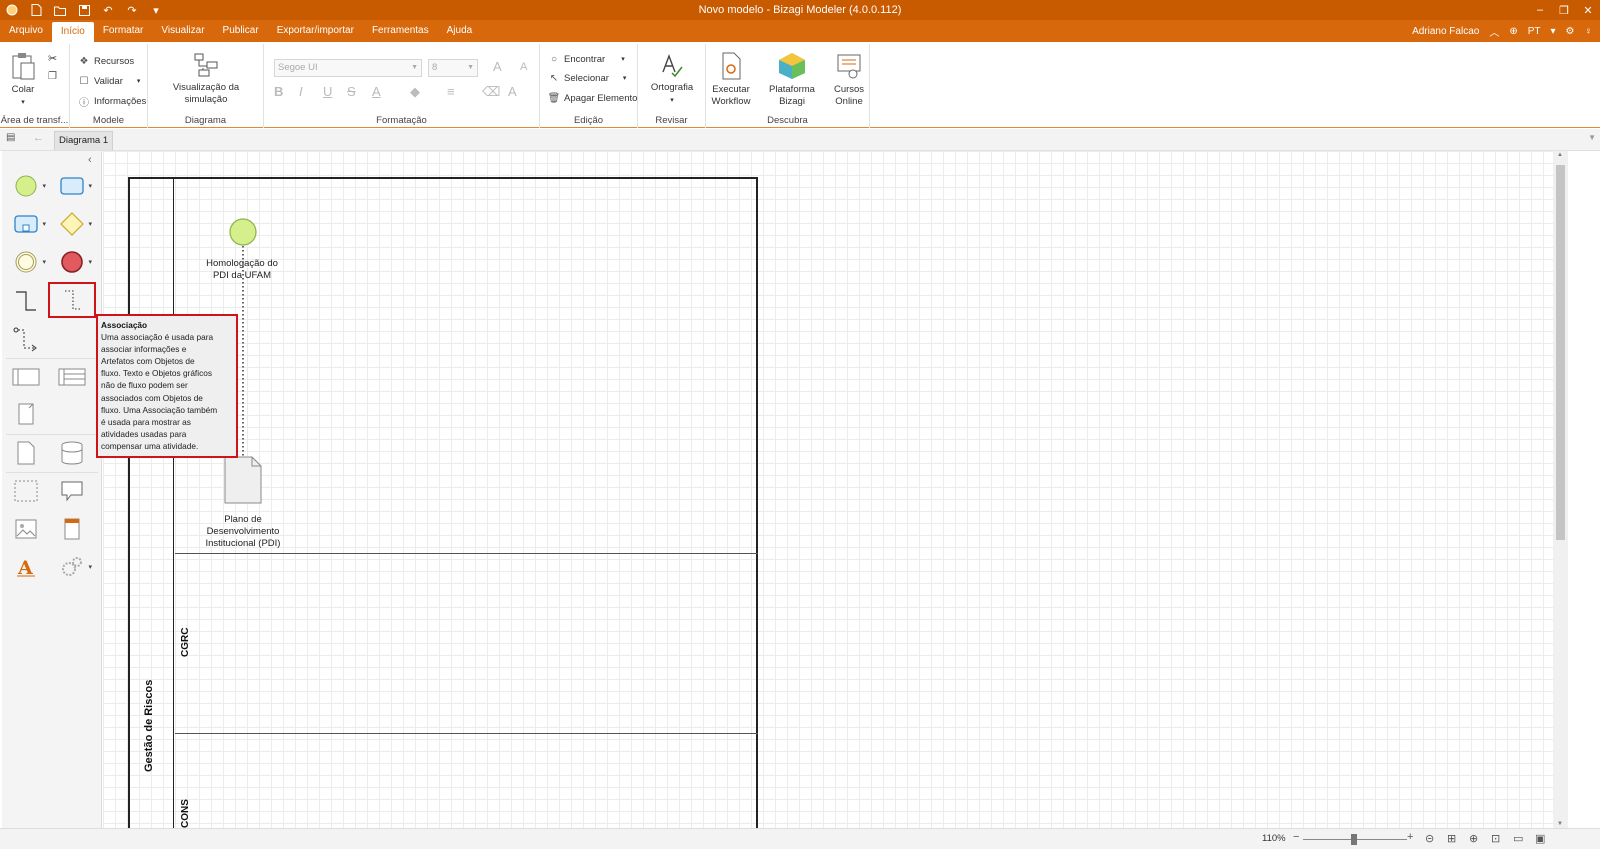 The image size is (1600, 866). Describe the element at coordinates (157, 337) in the screenshot. I see `tooltip-line: Uma associação é usada para` at that location.